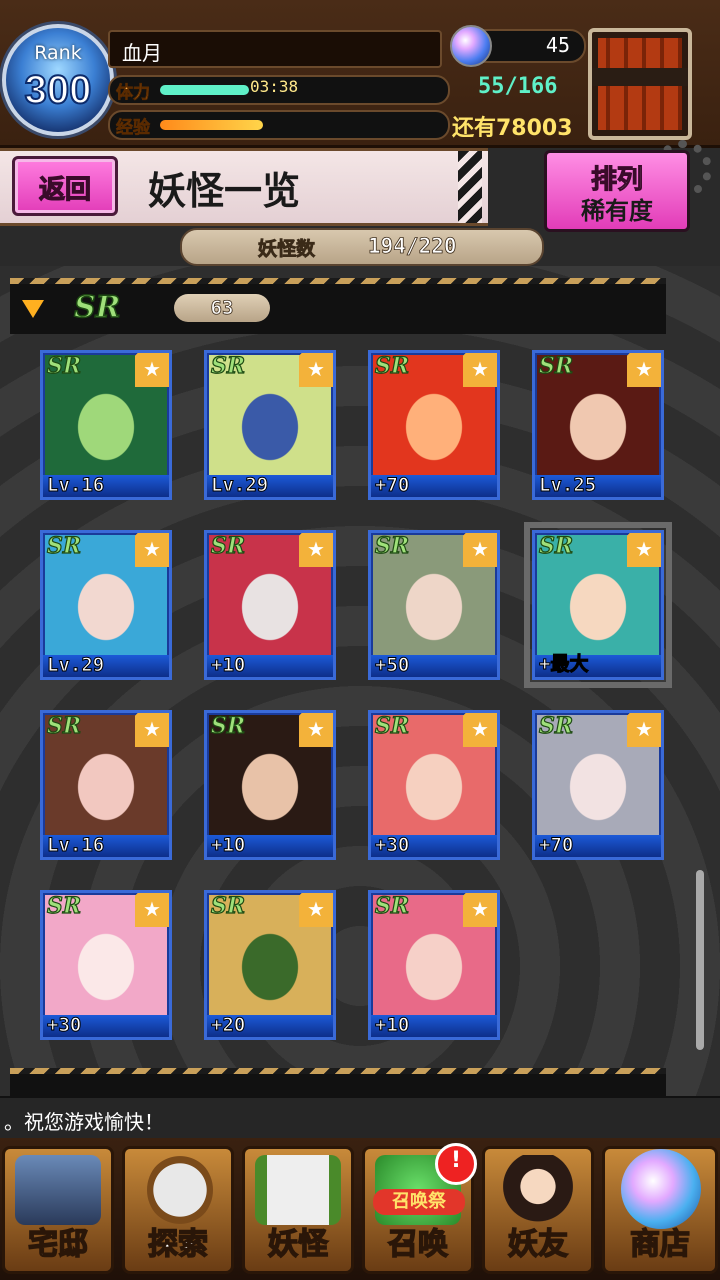 Image resolution: width=720 pixels, height=1280 pixels. What do you see at coordinates (419, 1202) in the screenshot?
I see `summon-event-label: 召唤祭` at bounding box center [419, 1202].